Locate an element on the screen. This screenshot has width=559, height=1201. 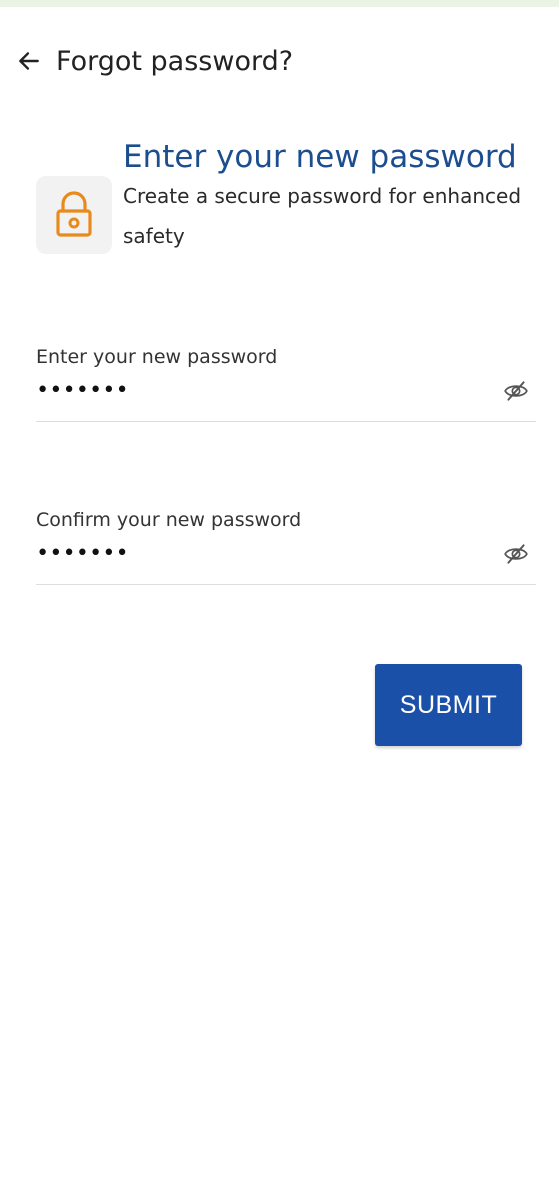
lock-icon-tile is located at coordinates (74, 215).